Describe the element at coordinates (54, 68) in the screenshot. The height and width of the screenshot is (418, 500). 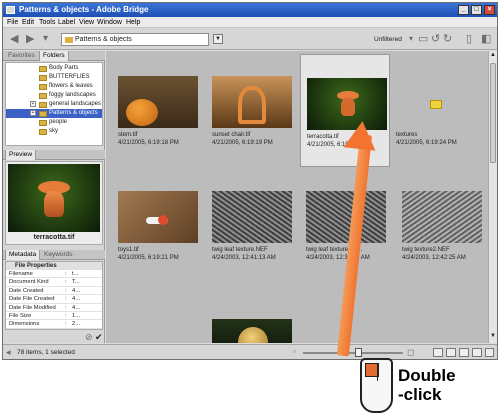
I see `folder-item: Body Parts` at that location.